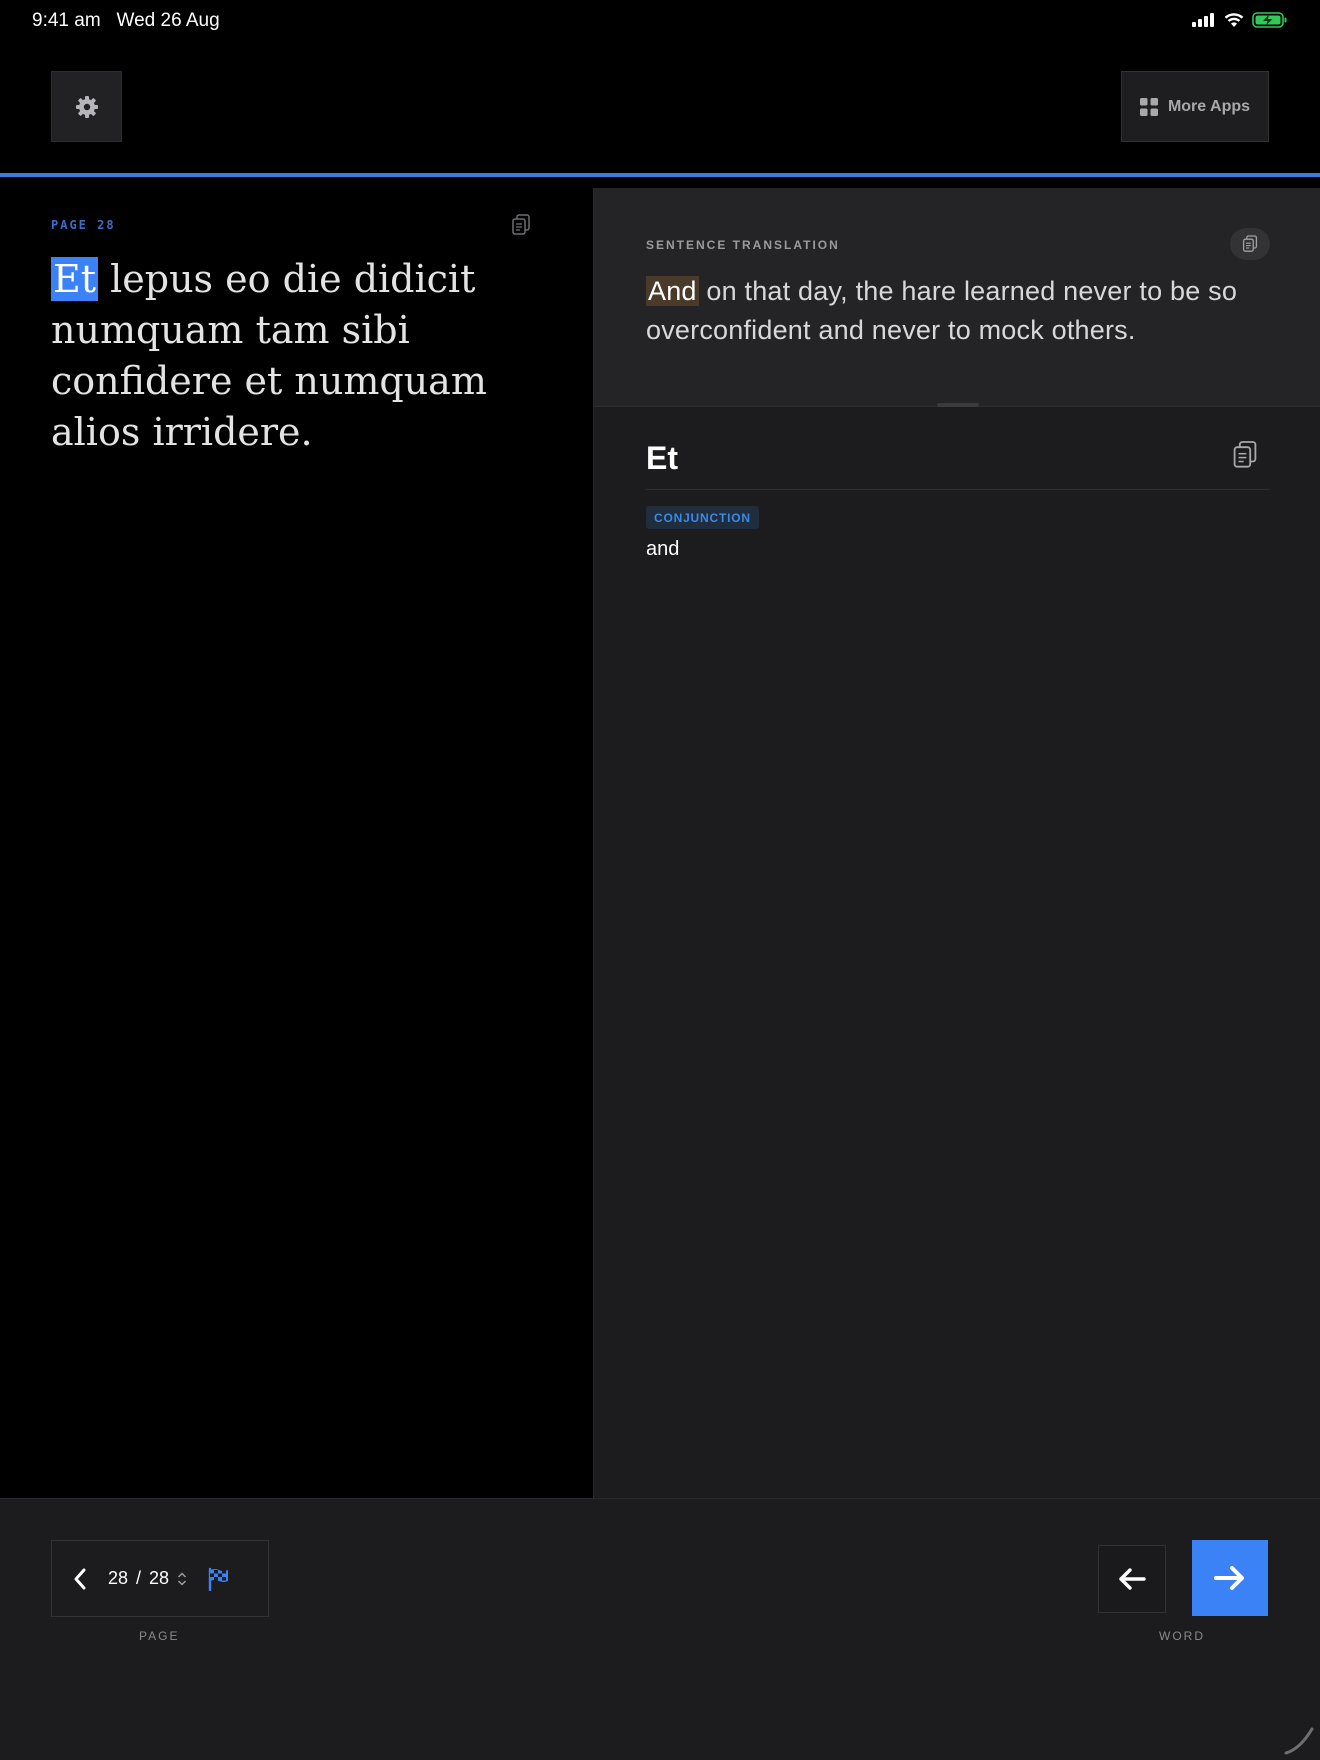  I want to click on page-navigator: 28 / 28, so click(160, 1578).